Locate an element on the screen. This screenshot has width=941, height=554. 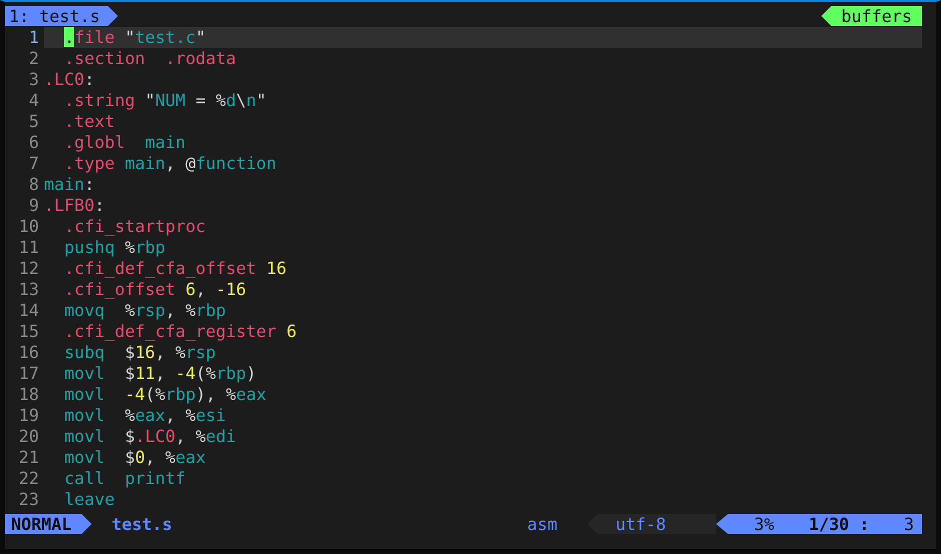
code-line: movl -4(%rbp), %eax is located at coordinates (165, 394).